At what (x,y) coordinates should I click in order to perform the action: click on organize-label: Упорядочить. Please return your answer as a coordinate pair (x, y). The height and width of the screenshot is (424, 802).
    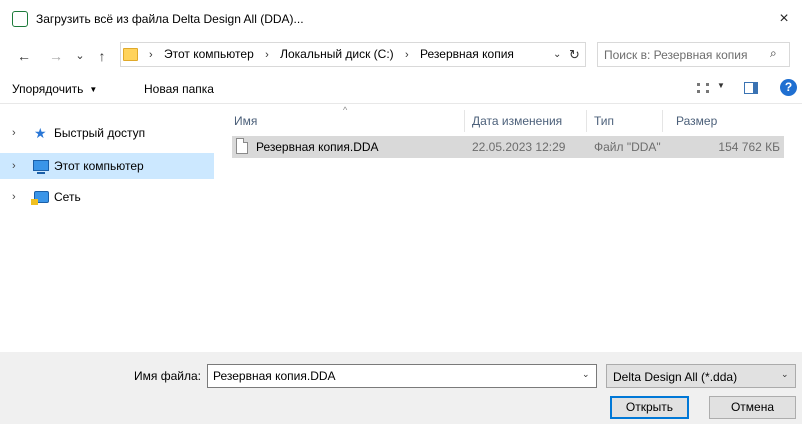
    Looking at the image, I should click on (48, 89).